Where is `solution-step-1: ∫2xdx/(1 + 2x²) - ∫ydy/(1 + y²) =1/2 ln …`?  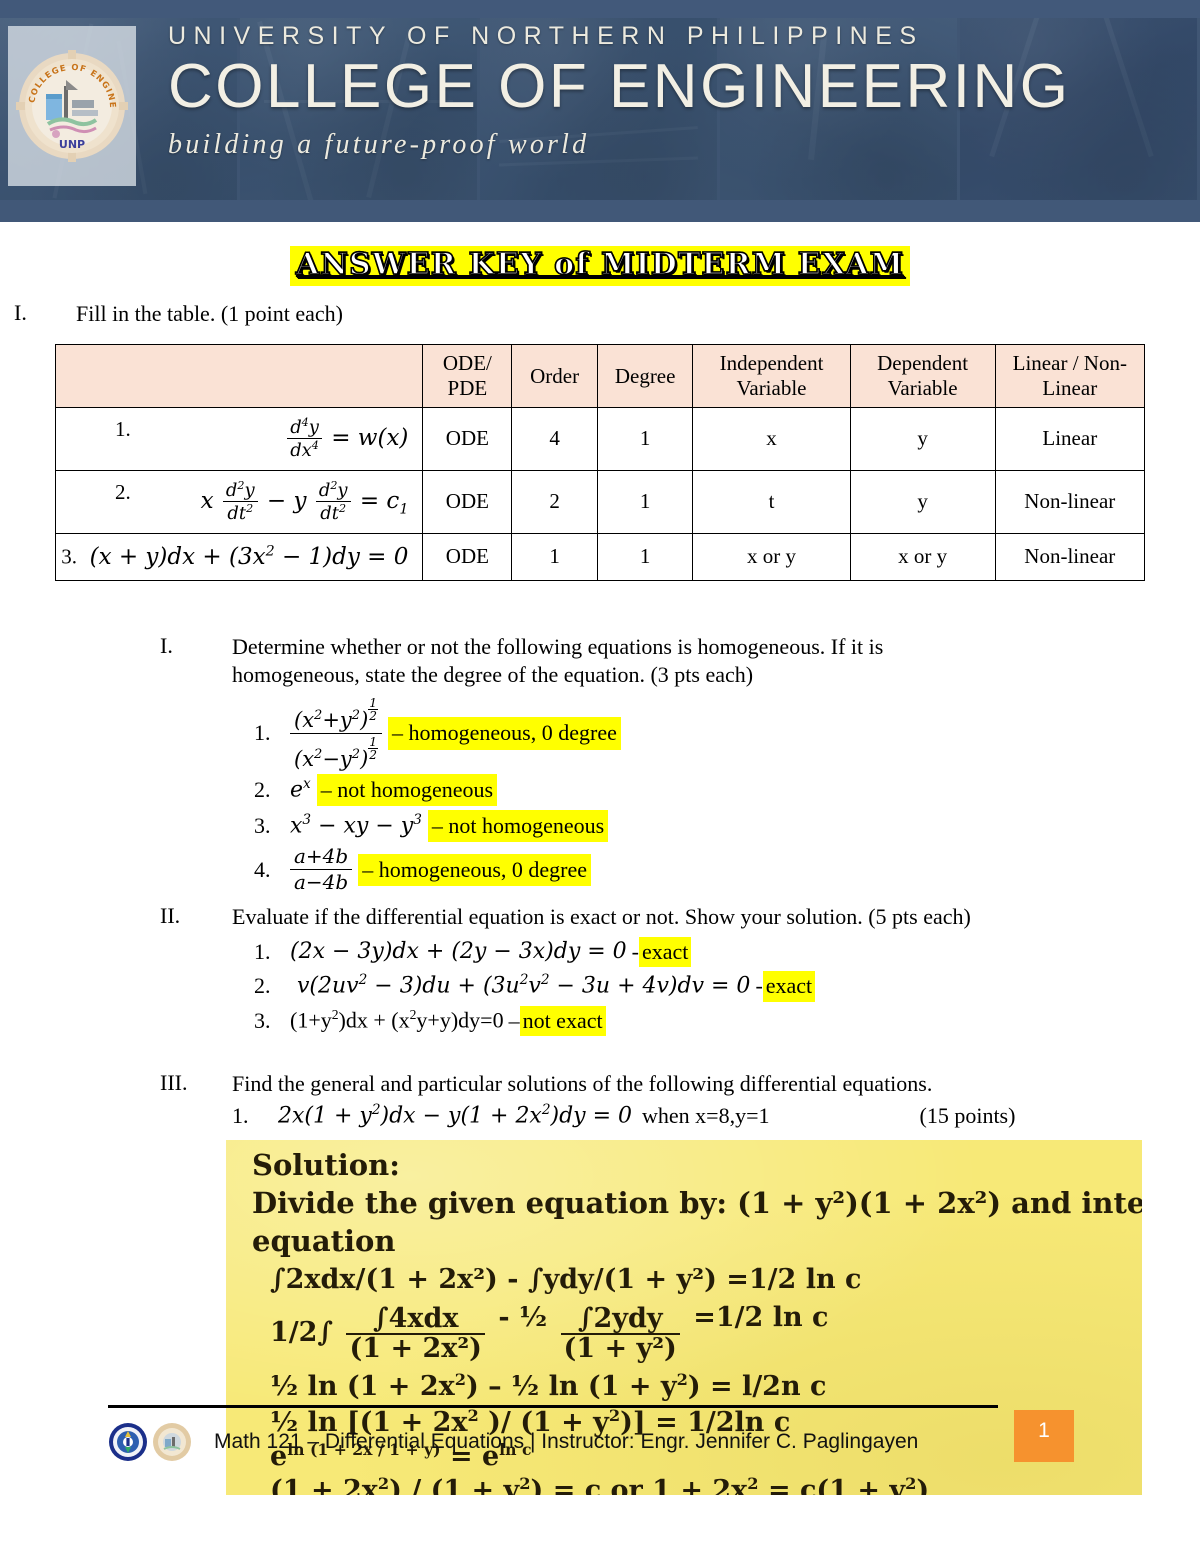
solution-step-1: ∫2xdx/(1 + 2x²) - ∫ydy/(1 + y²) =1/2 ln … is located at coordinates (566, 1280).